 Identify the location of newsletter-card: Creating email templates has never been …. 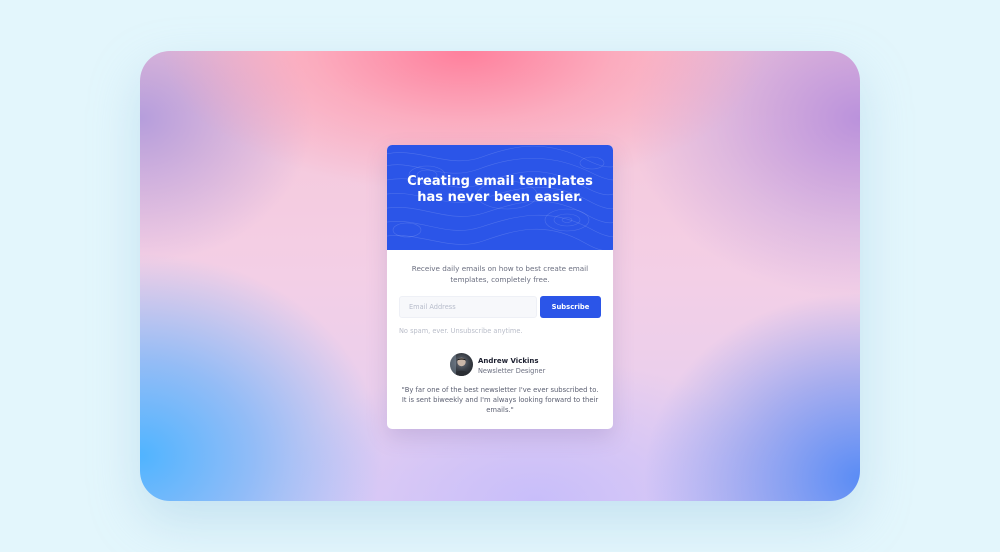
(500, 287).